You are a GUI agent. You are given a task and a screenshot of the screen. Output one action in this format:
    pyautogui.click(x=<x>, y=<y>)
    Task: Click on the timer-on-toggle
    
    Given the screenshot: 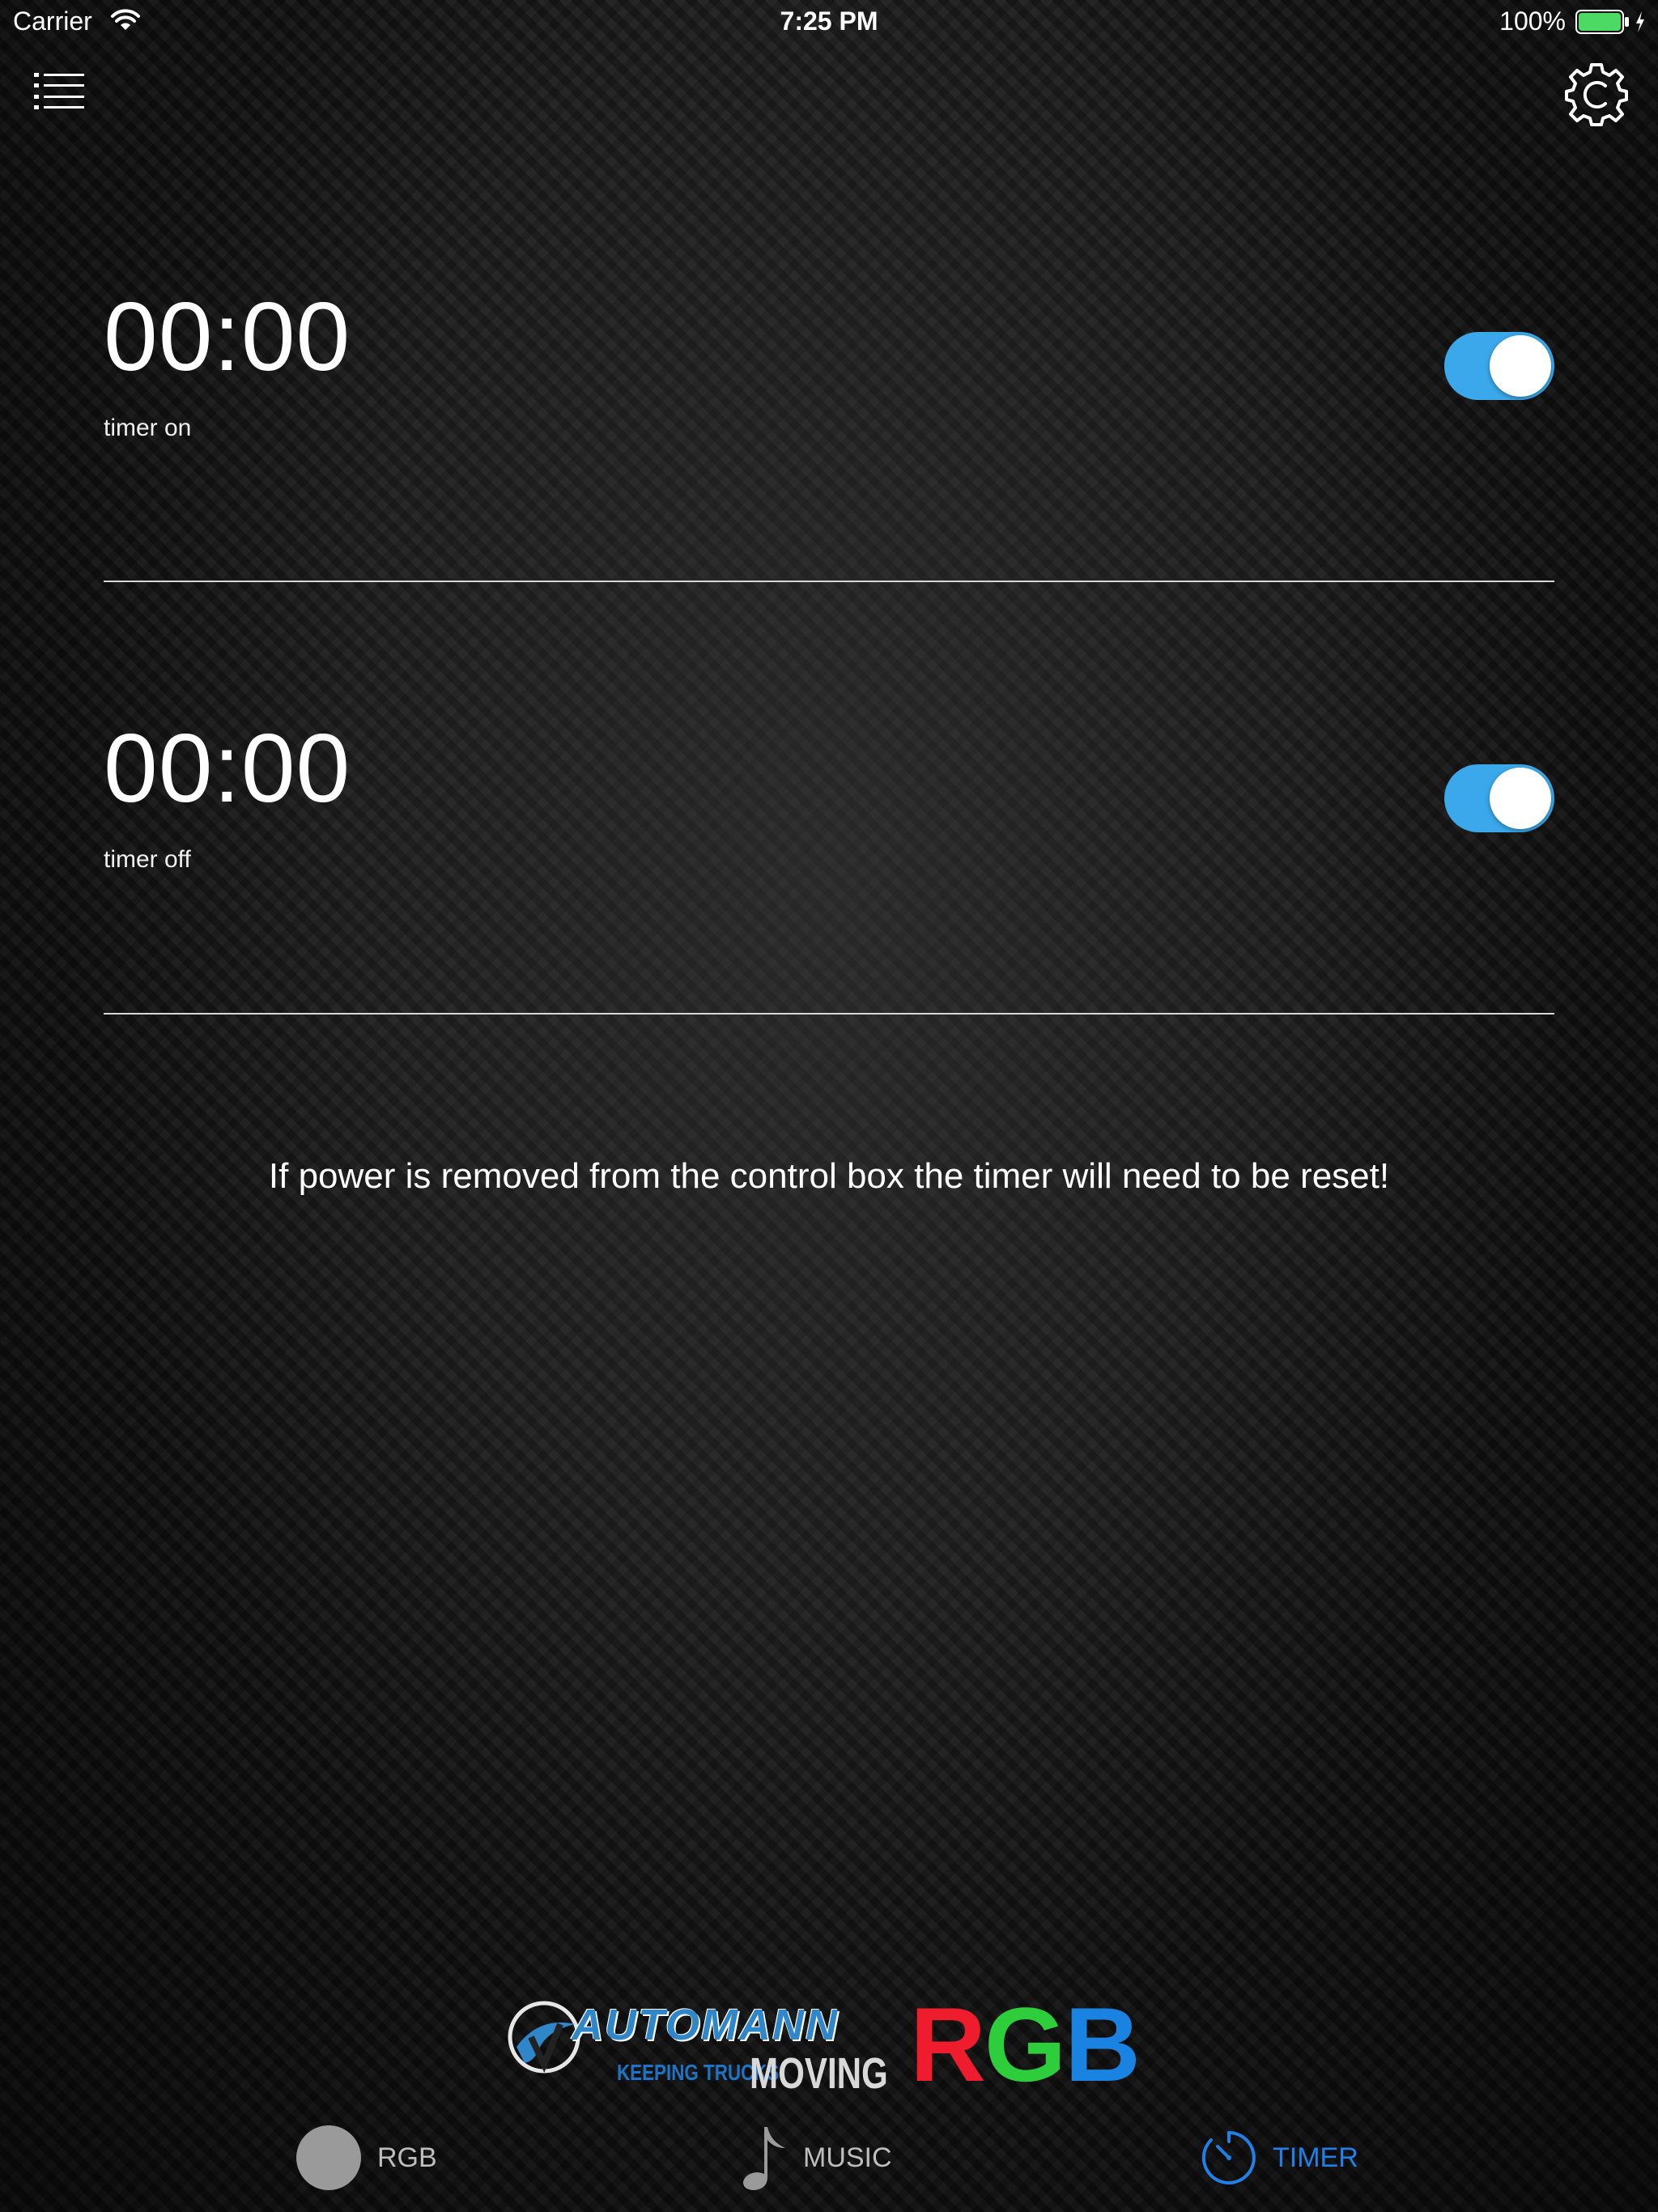 What is the action you would take?
    pyautogui.click(x=1499, y=366)
    